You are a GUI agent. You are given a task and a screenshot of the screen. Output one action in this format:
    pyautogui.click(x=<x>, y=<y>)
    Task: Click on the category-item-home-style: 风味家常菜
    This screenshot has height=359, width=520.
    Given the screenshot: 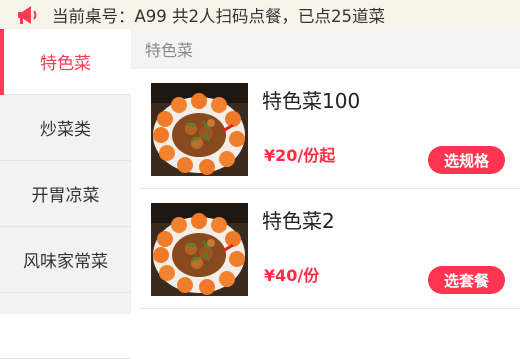 What is the action you would take?
    pyautogui.click(x=65, y=260)
    